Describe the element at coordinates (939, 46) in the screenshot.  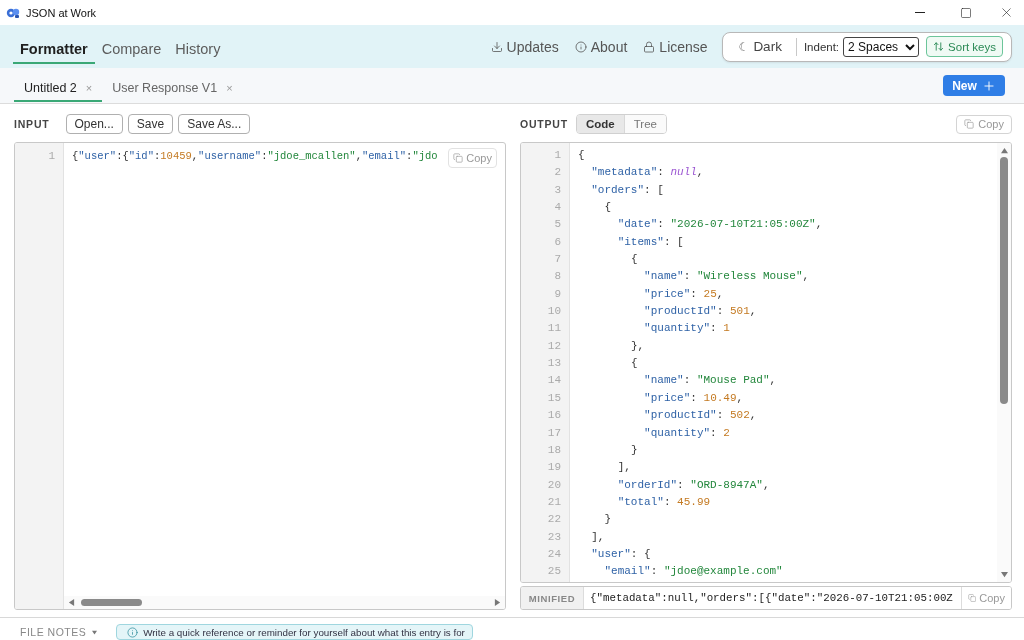
I see `sort-arrows-icon` at that location.